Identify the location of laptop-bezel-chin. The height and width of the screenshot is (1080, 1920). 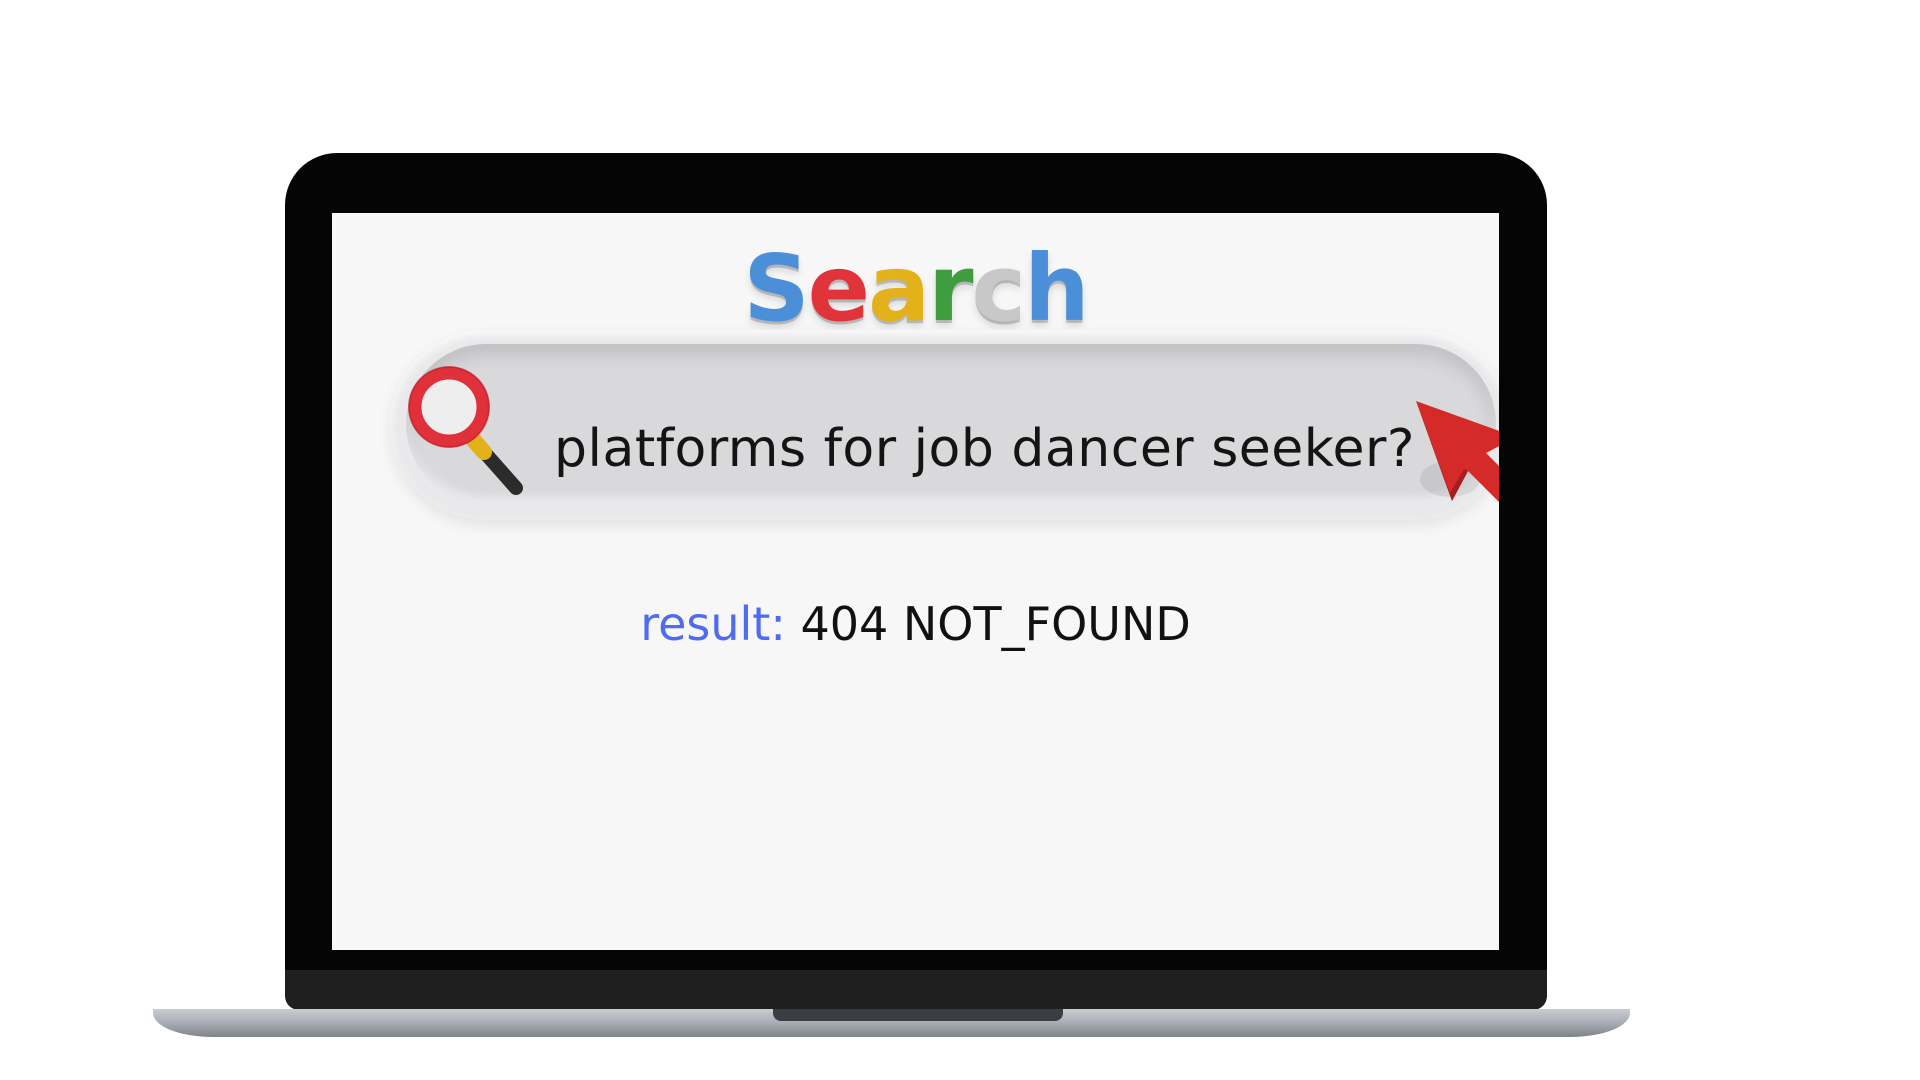
(916, 990).